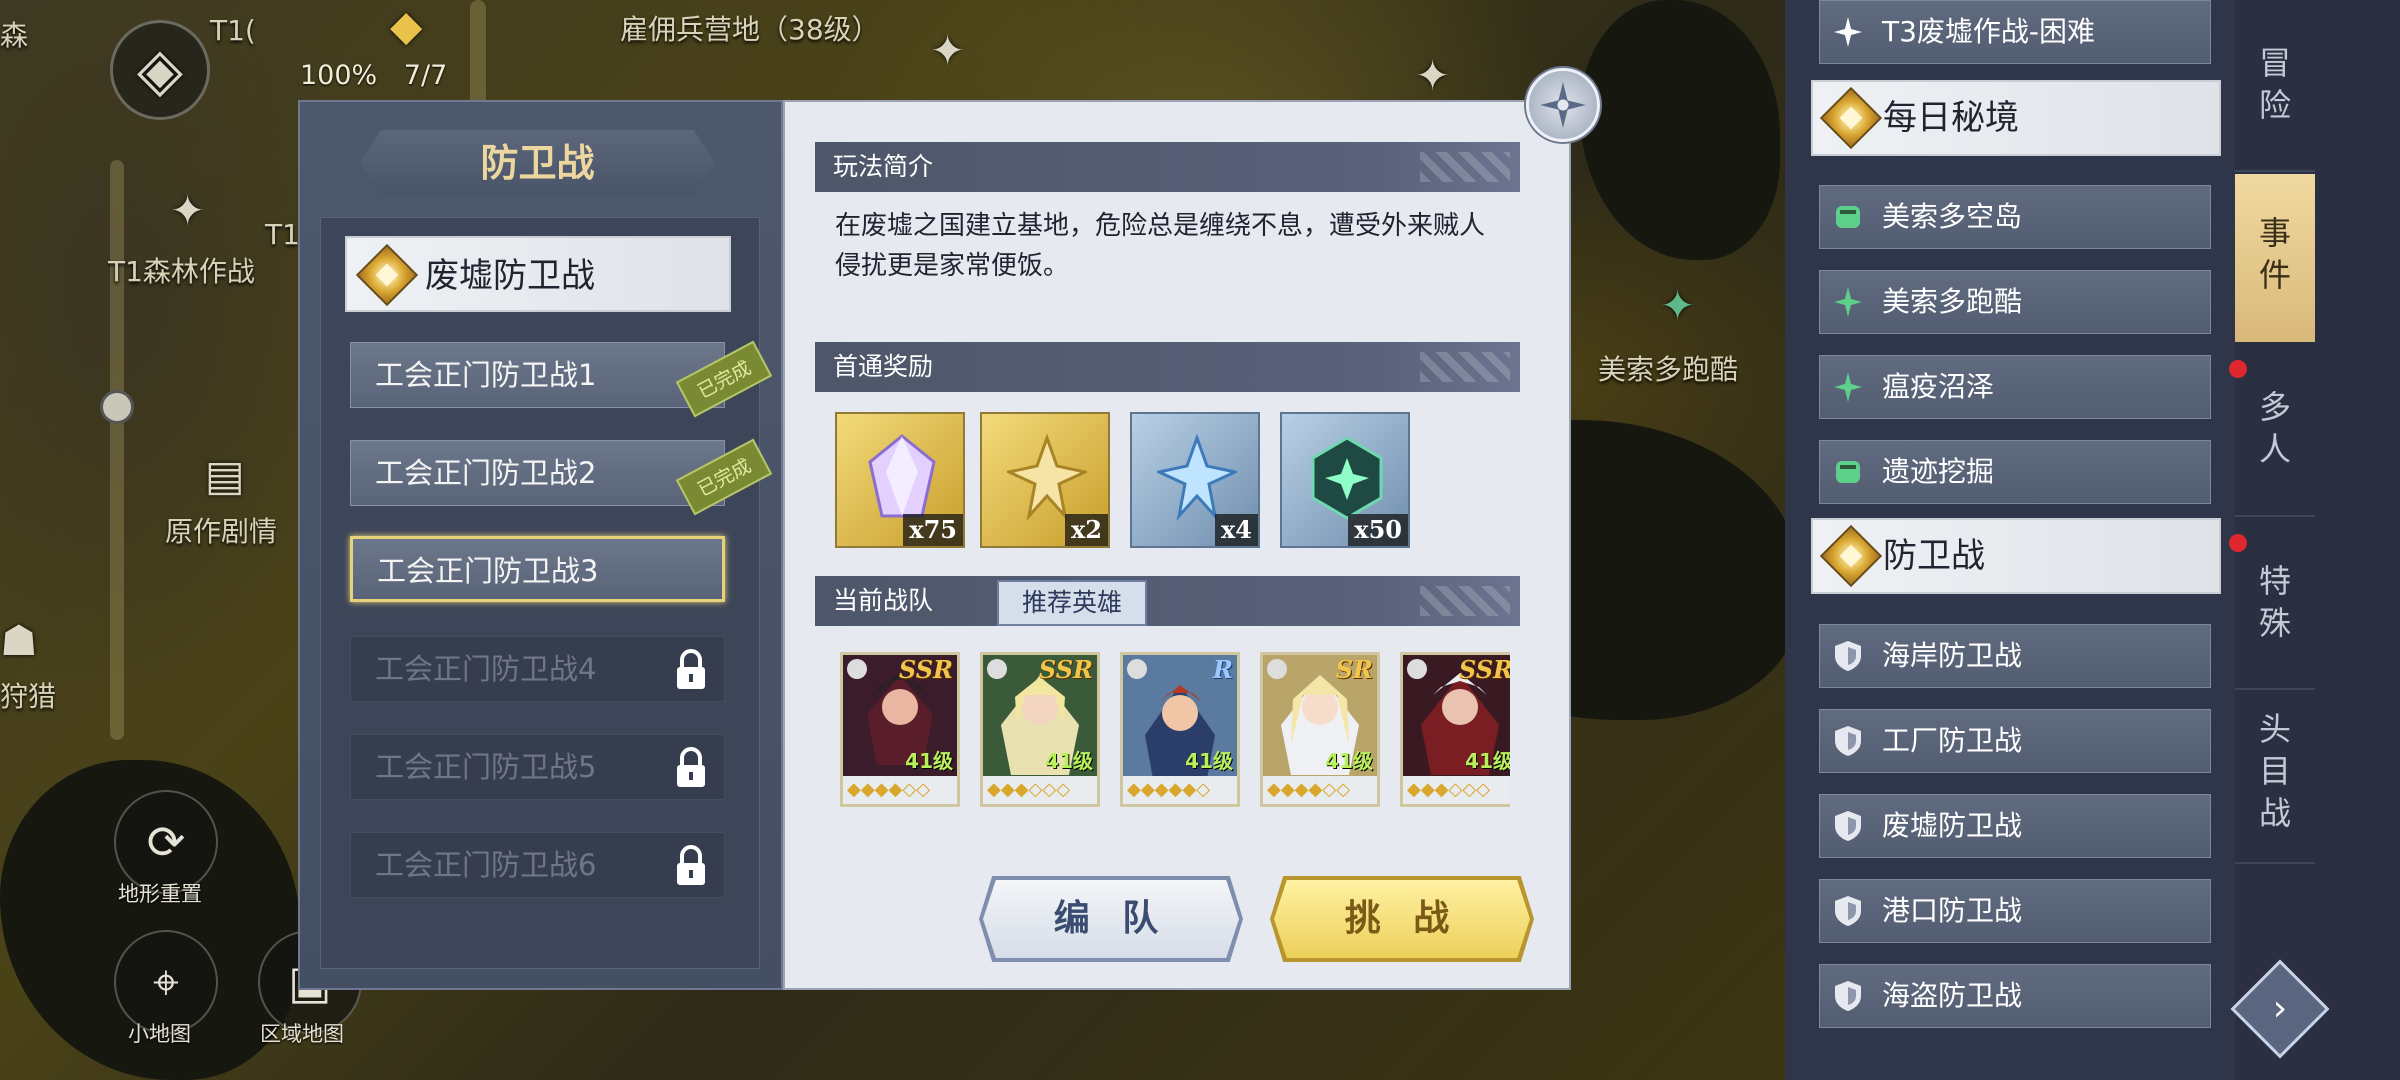 This screenshot has width=2400, height=1080. Describe the element at coordinates (2274, 233) in the screenshot. I see `tab-label-char: 事` at that location.